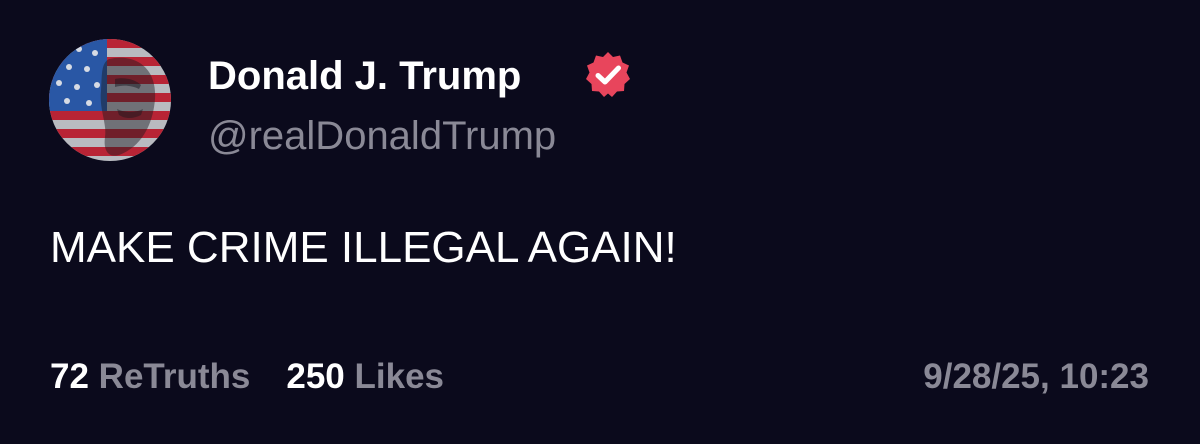  What do you see at coordinates (608, 74) in the screenshot?
I see `verified-badge-icon` at bounding box center [608, 74].